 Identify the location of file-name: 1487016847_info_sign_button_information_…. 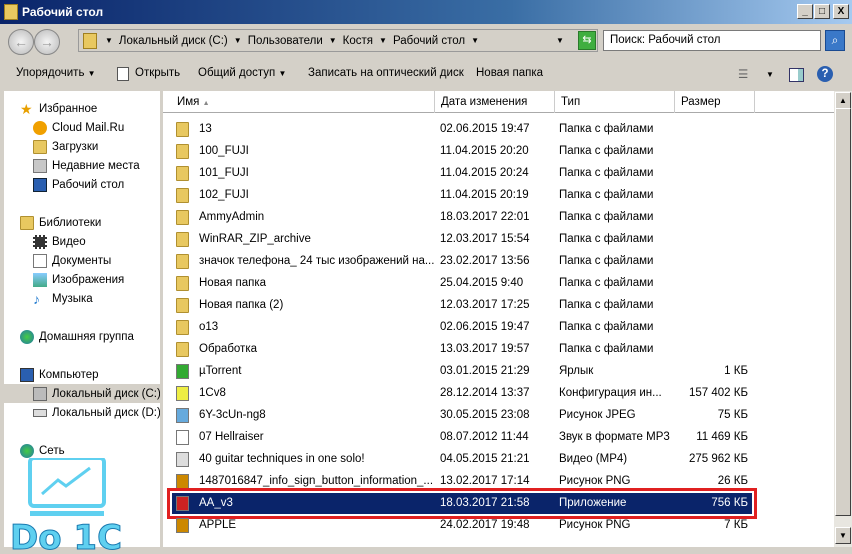
(316, 481).